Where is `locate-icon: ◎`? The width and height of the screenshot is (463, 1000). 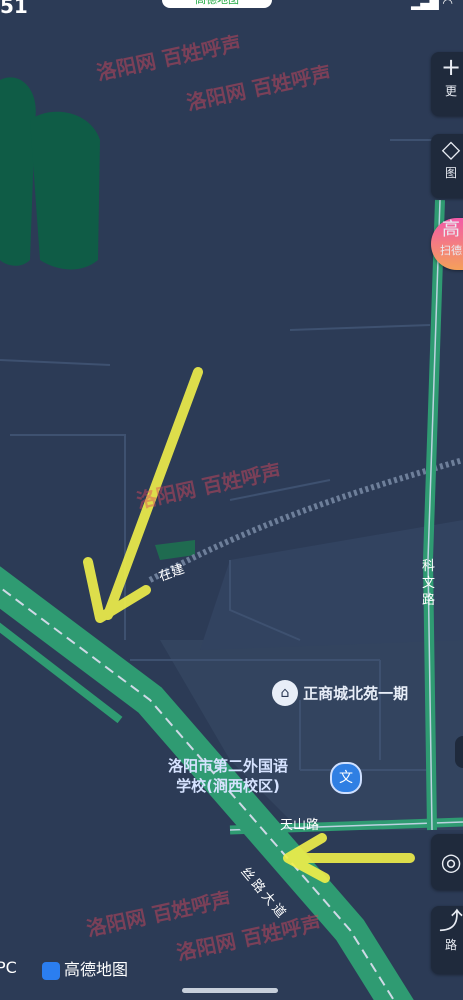 locate-icon: ◎ is located at coordinates (451, 862).